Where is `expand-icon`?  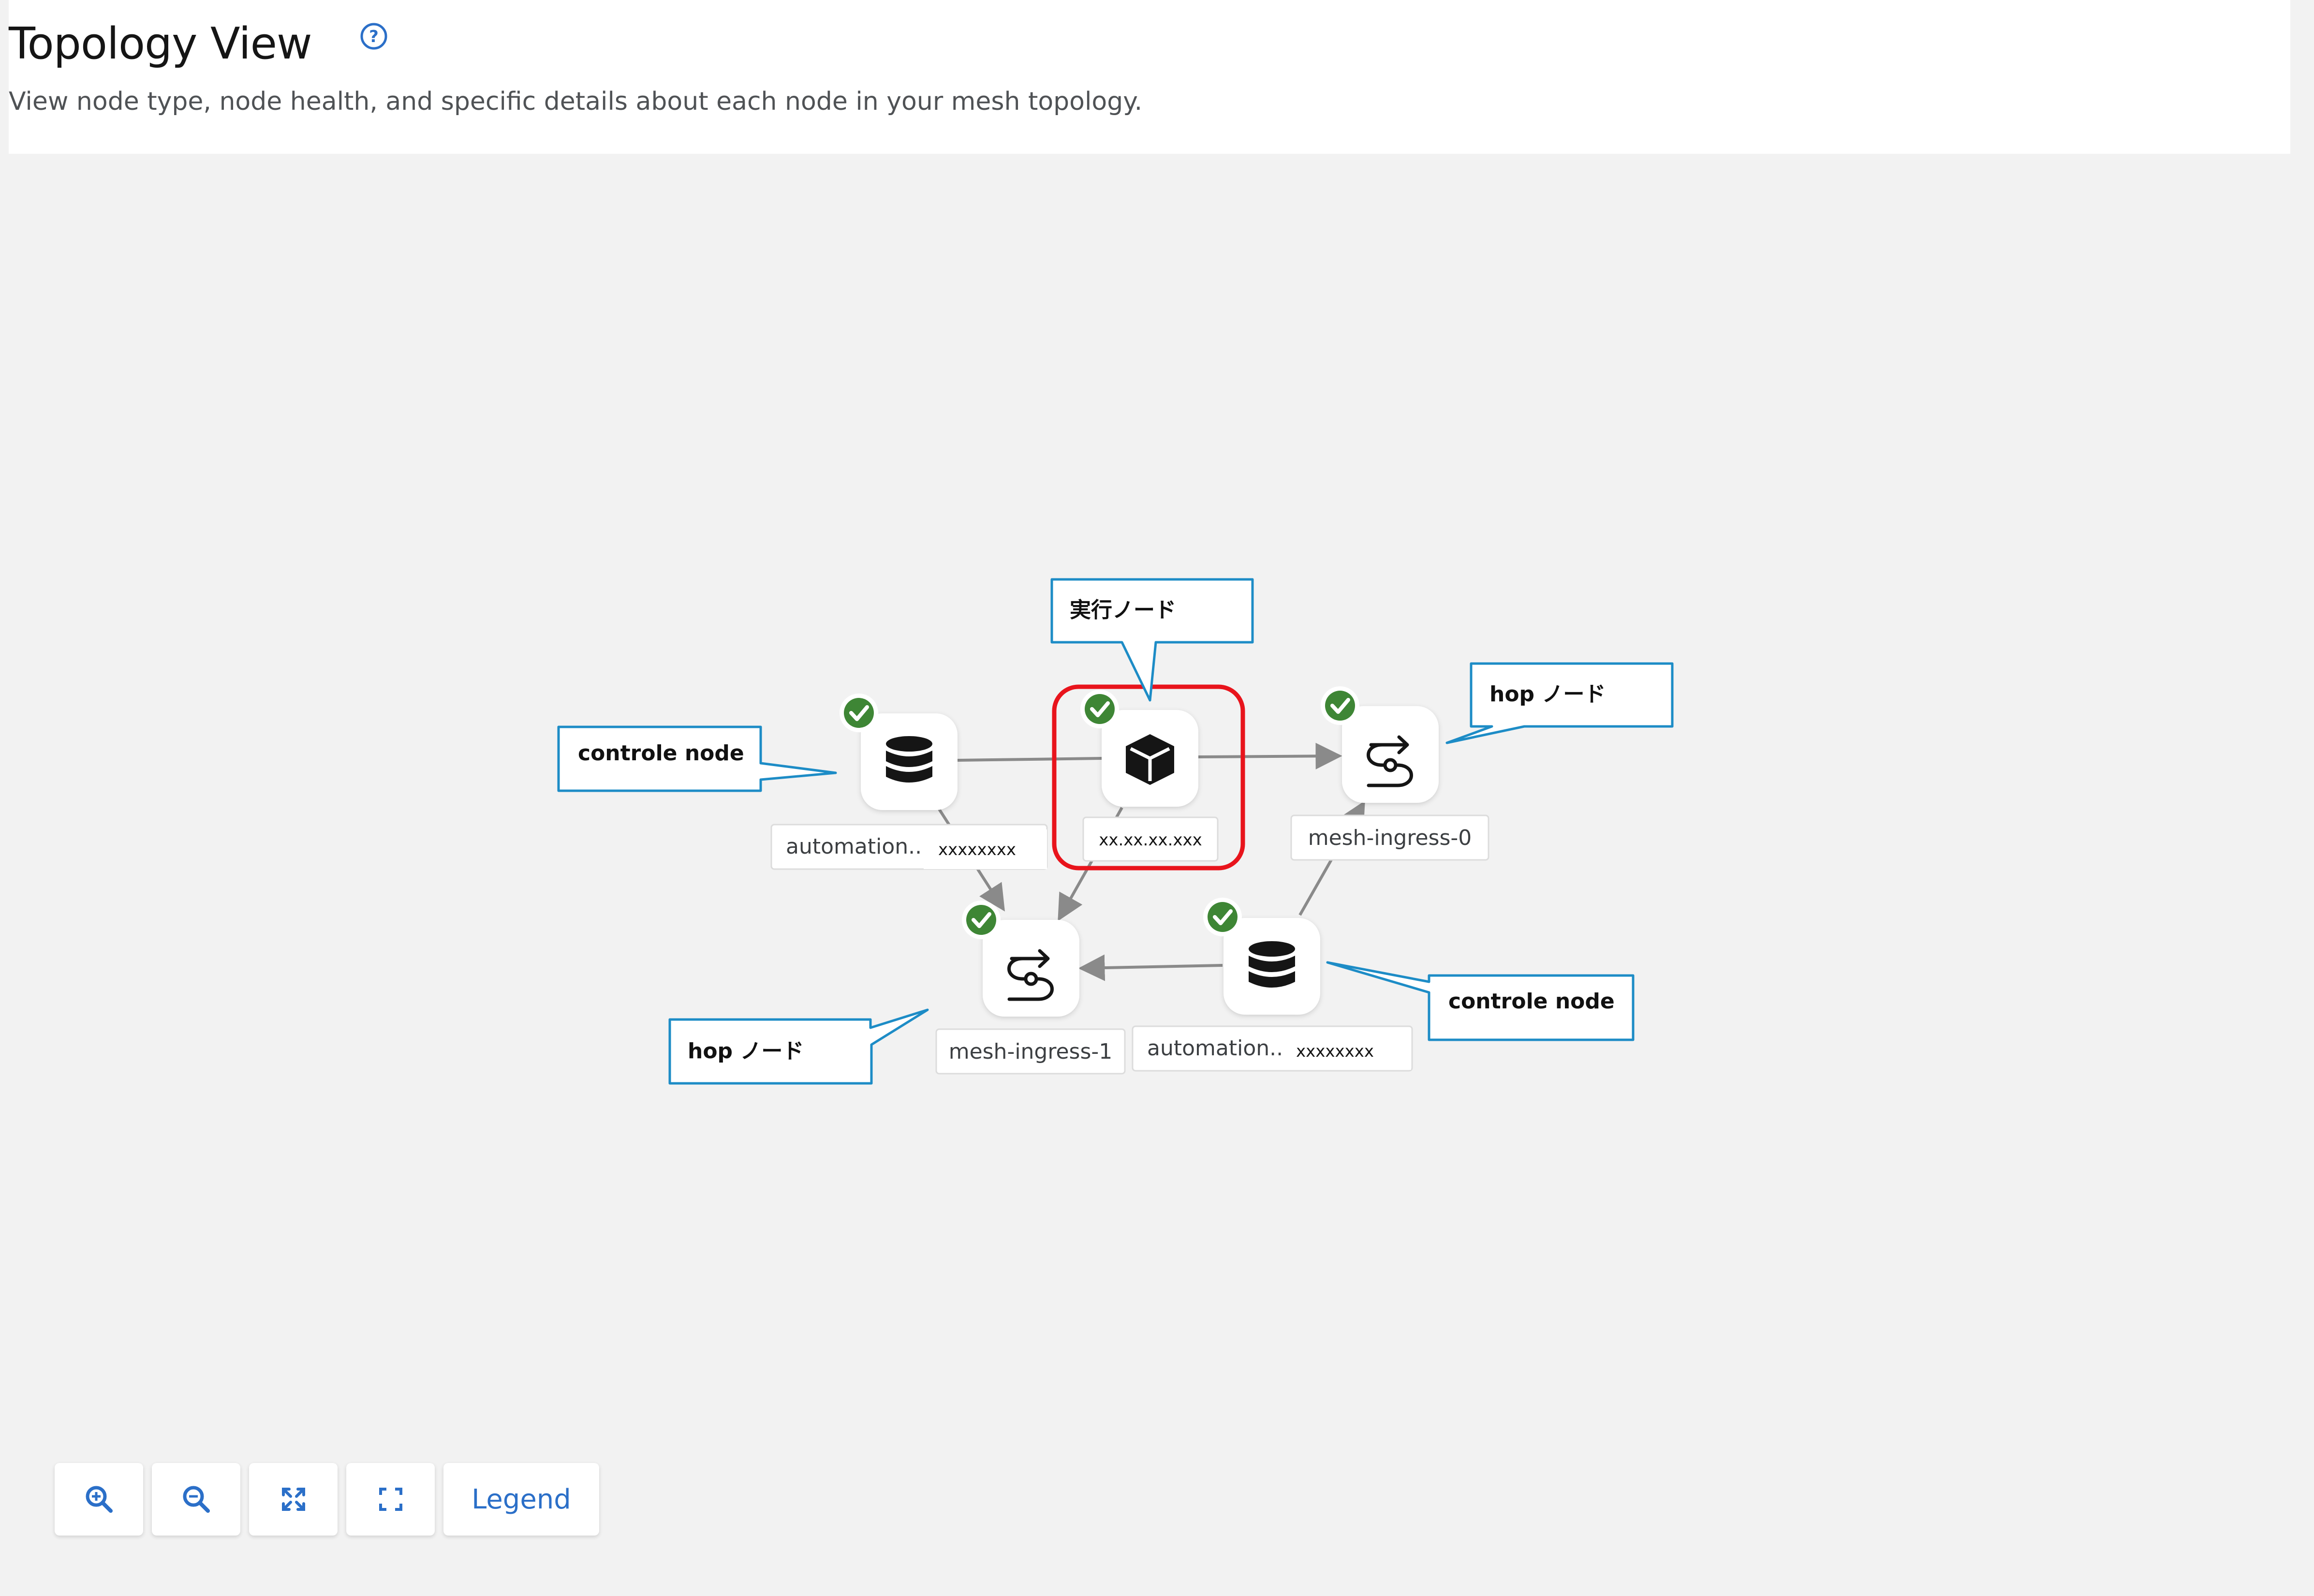
expand-icon is located at coordinates (390, 1499).